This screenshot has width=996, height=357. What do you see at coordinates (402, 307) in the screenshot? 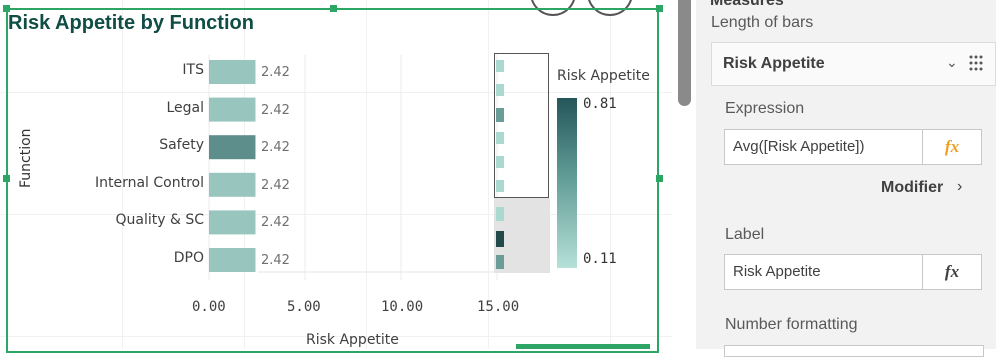
I see `x-tick-label: 10.00` at bounding box center [402, 307].